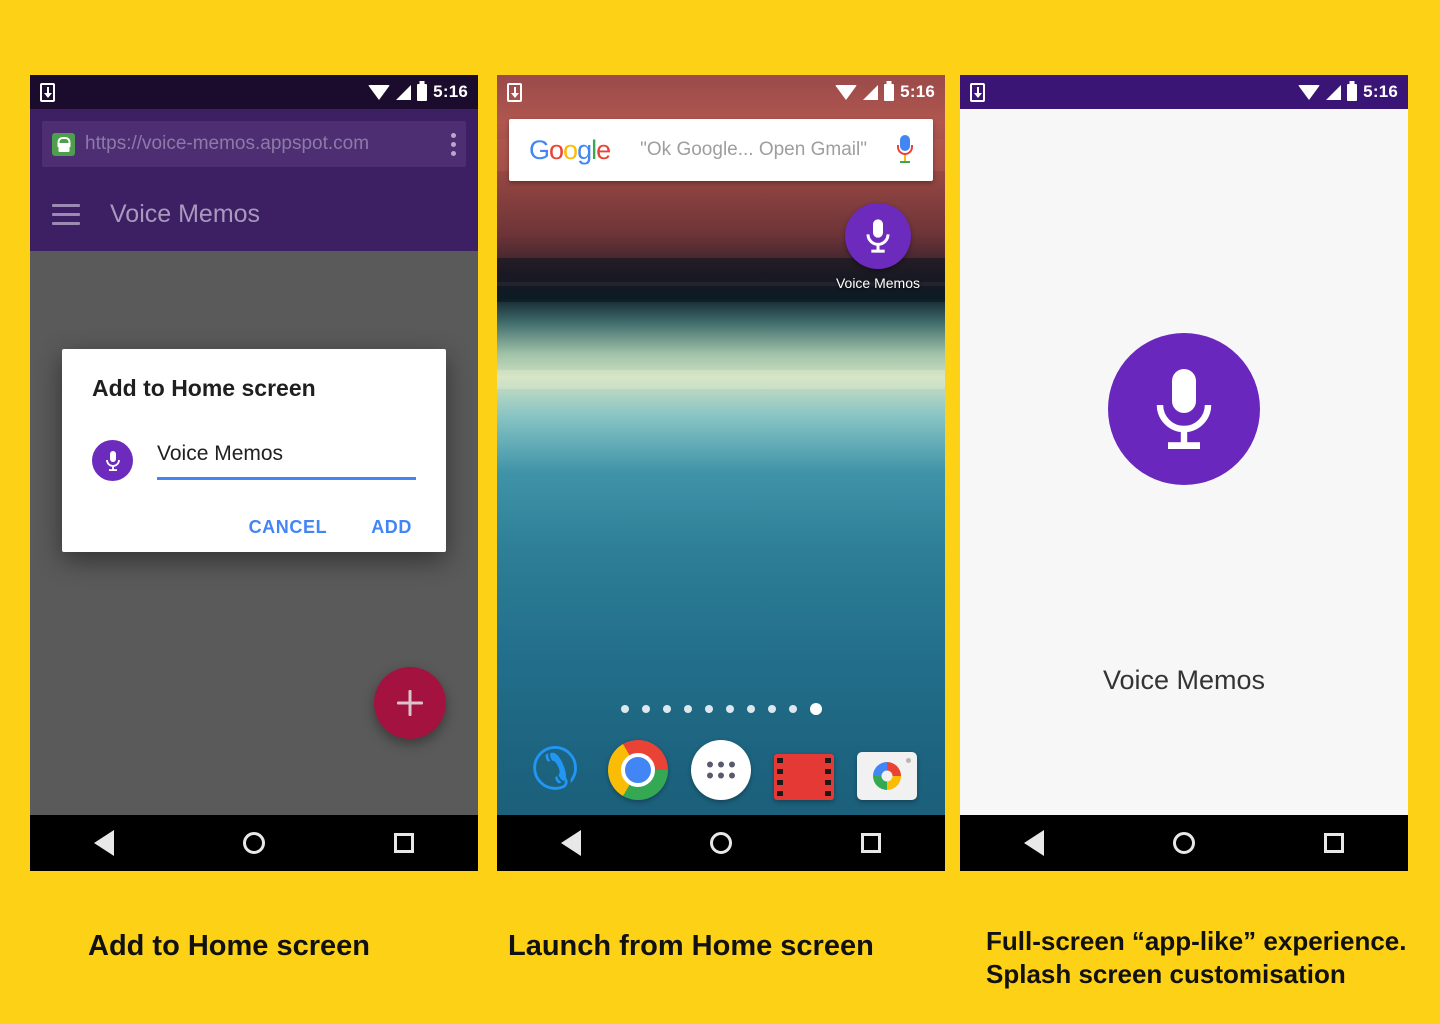 This screenshot has width=1440, height=1024. I want to click on google-logo: Google, so click(570, 149).